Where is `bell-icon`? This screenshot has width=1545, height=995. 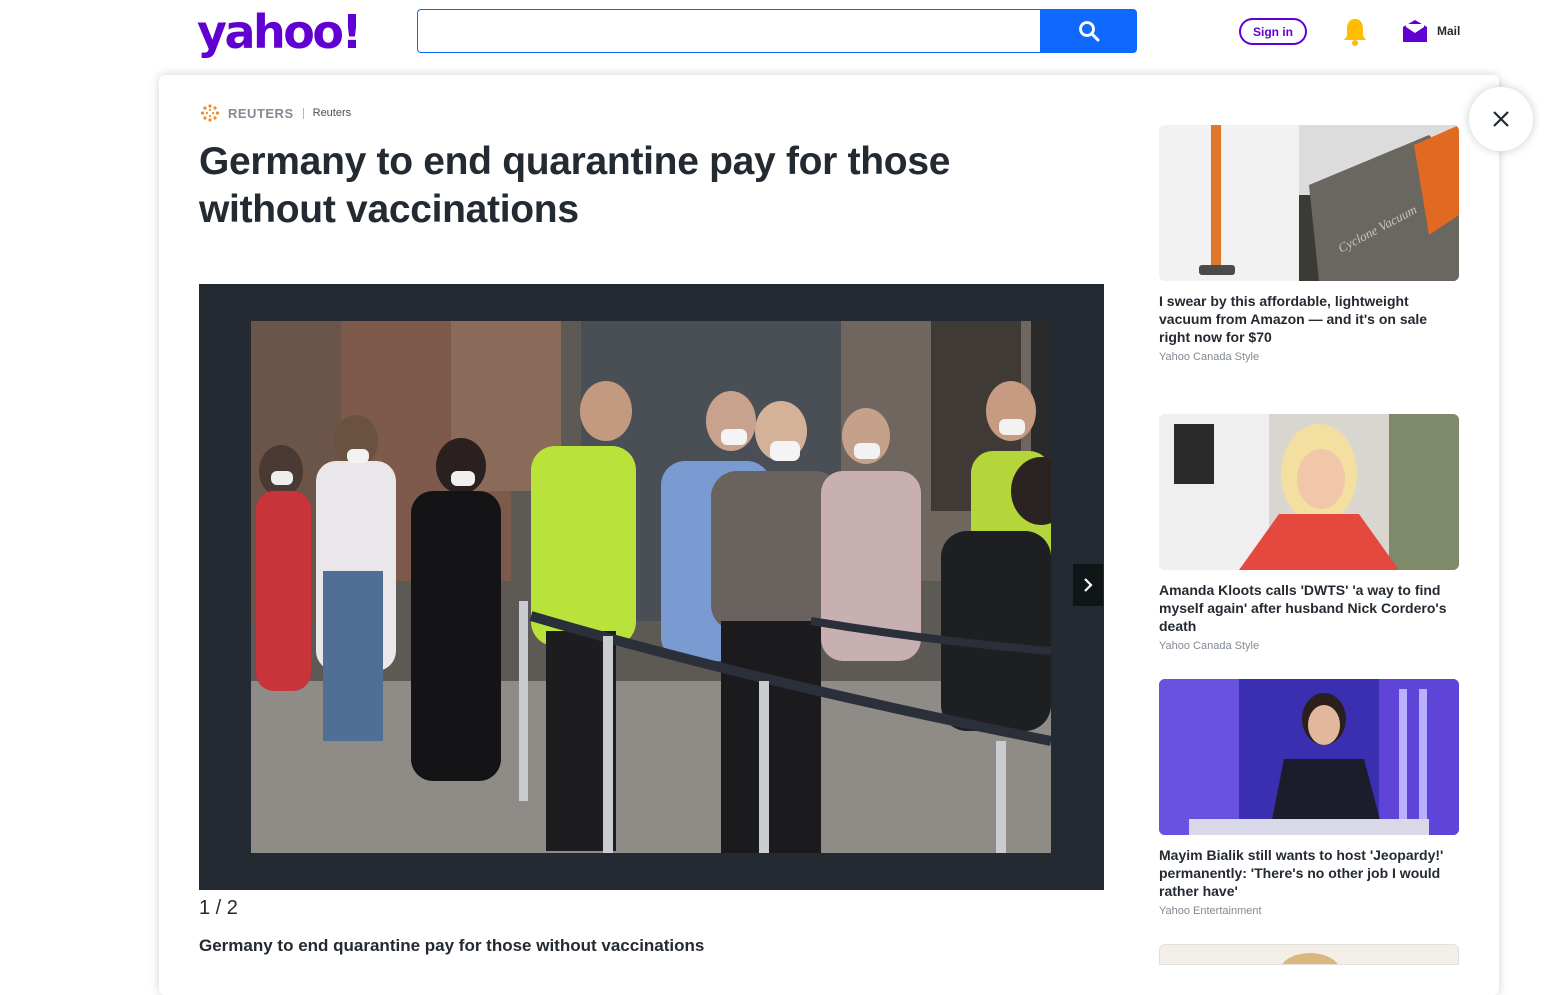
bell-icon is located at coordinates (1355, 32).